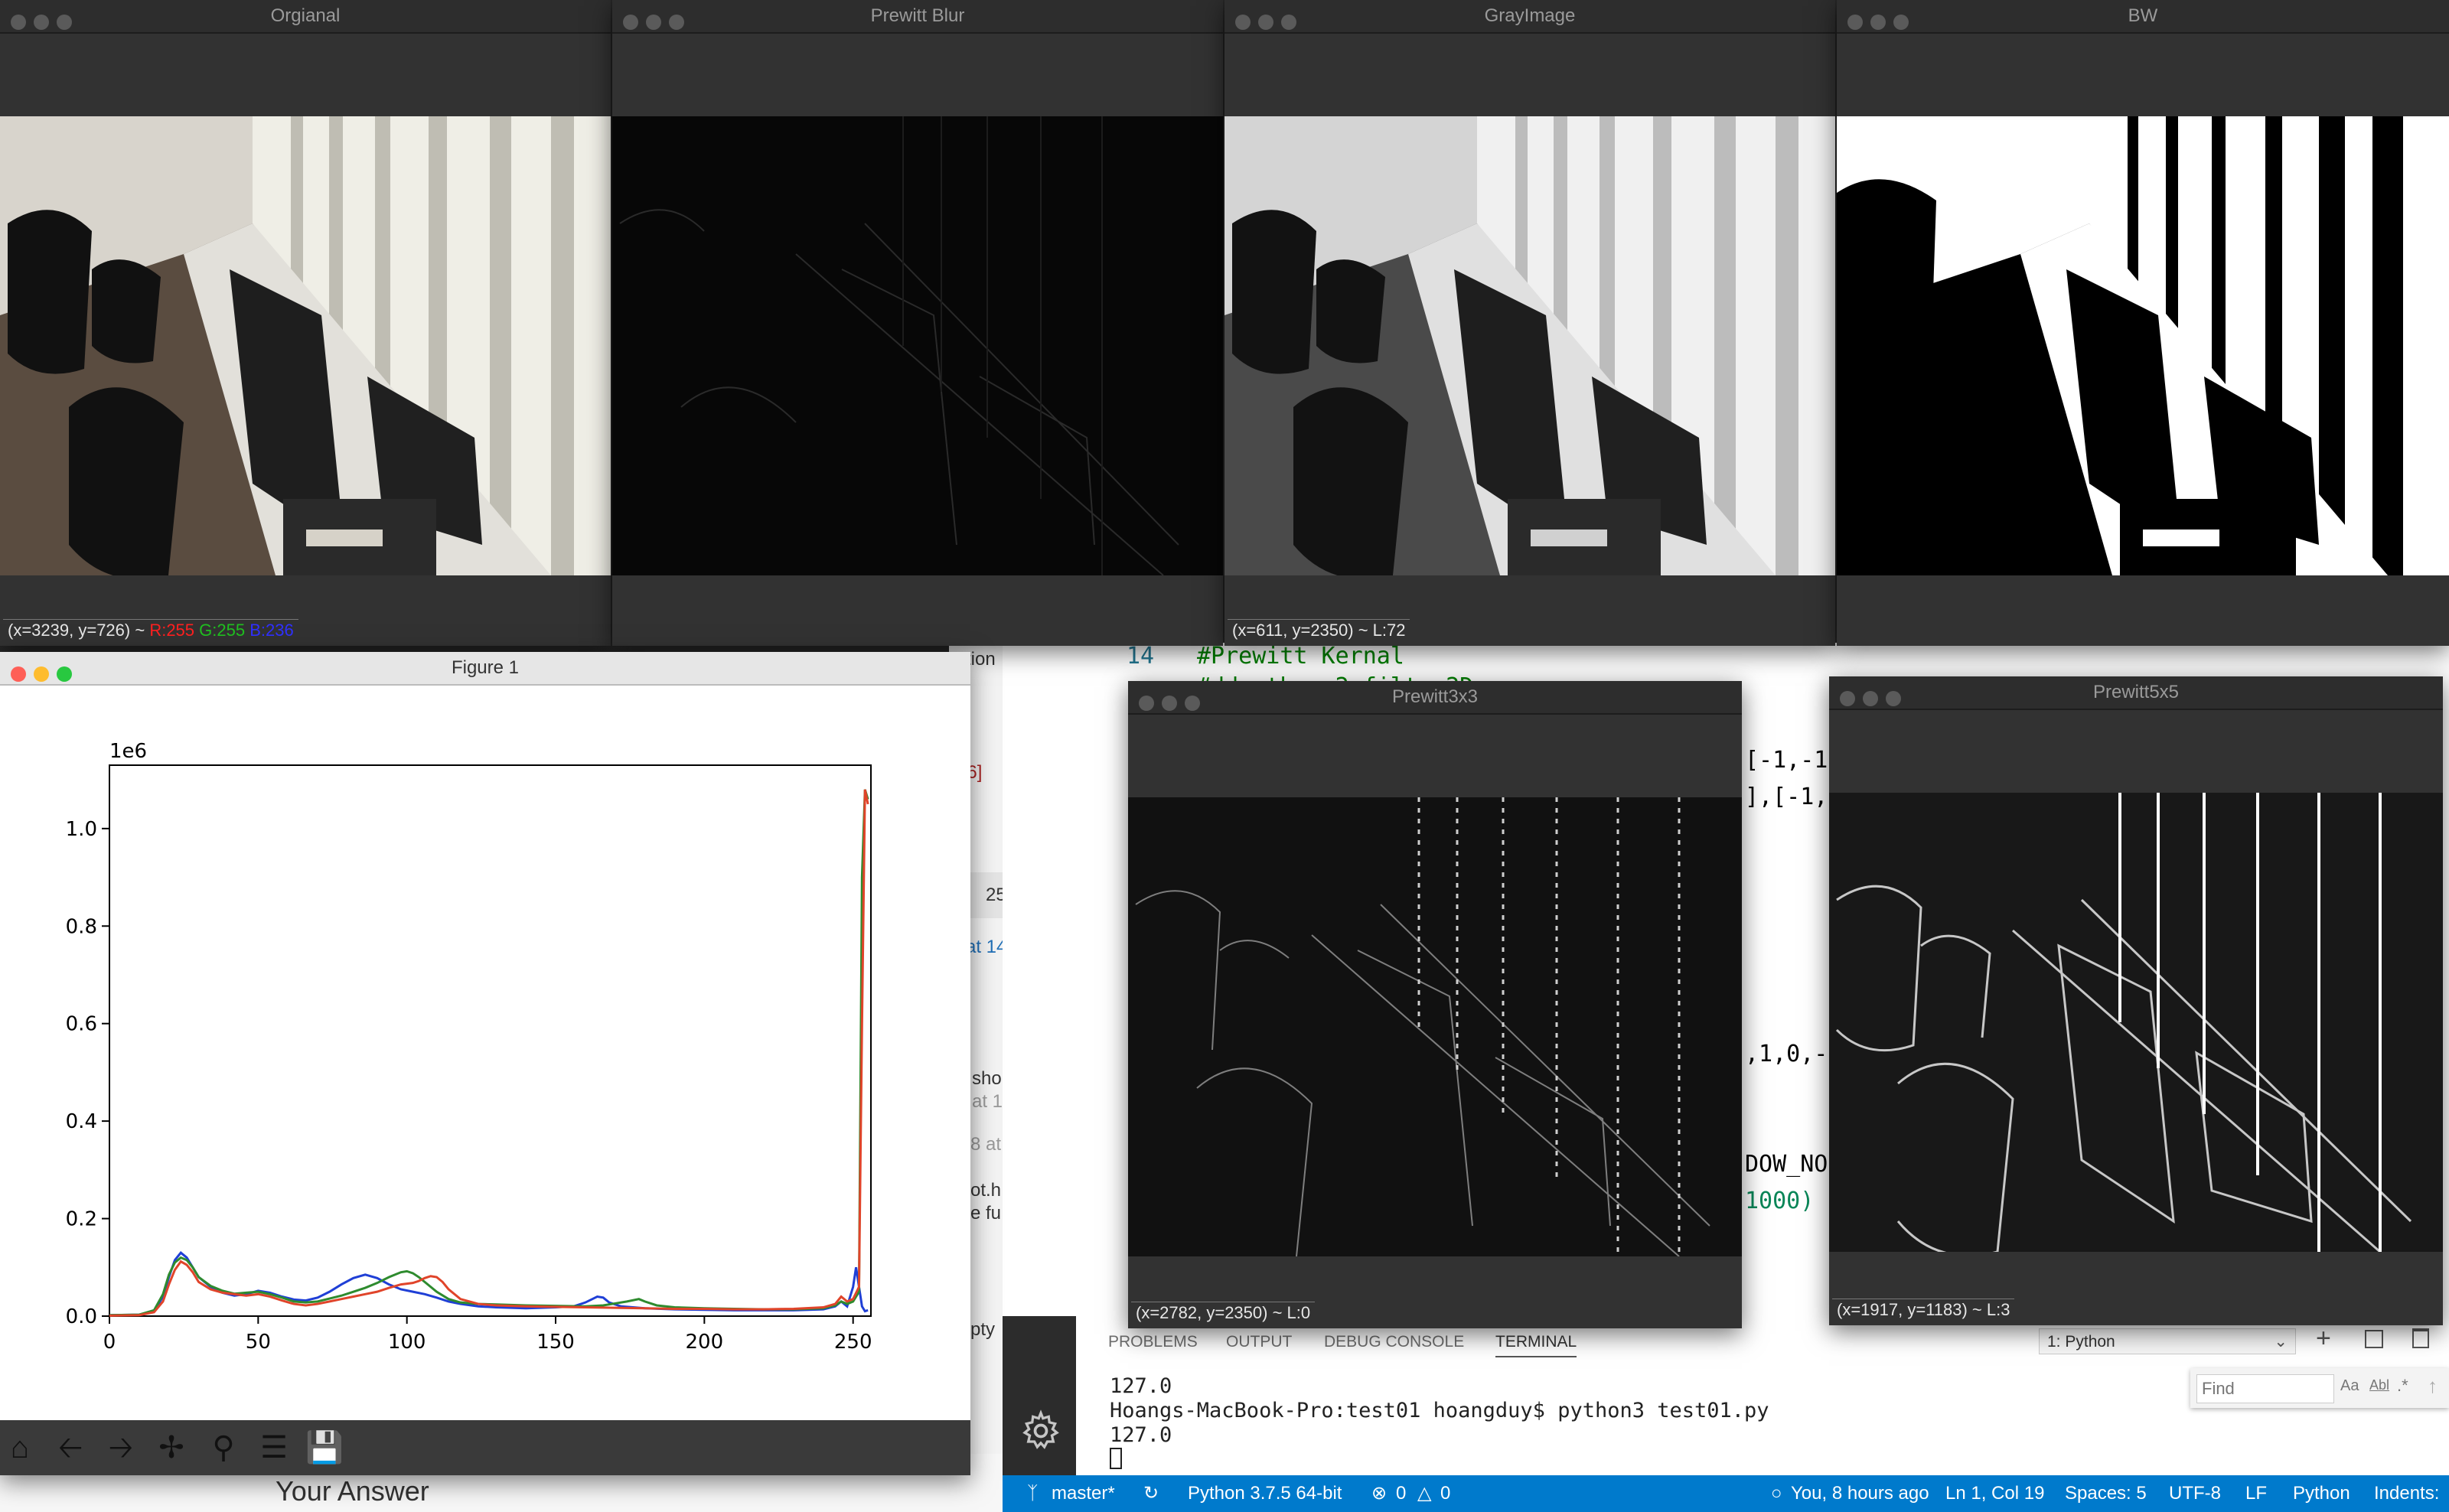  What do you see at coordinates (223, 1448) in the screenshot?
I see `zoom-icon: ⚲` at bounding box center [223, 1448].